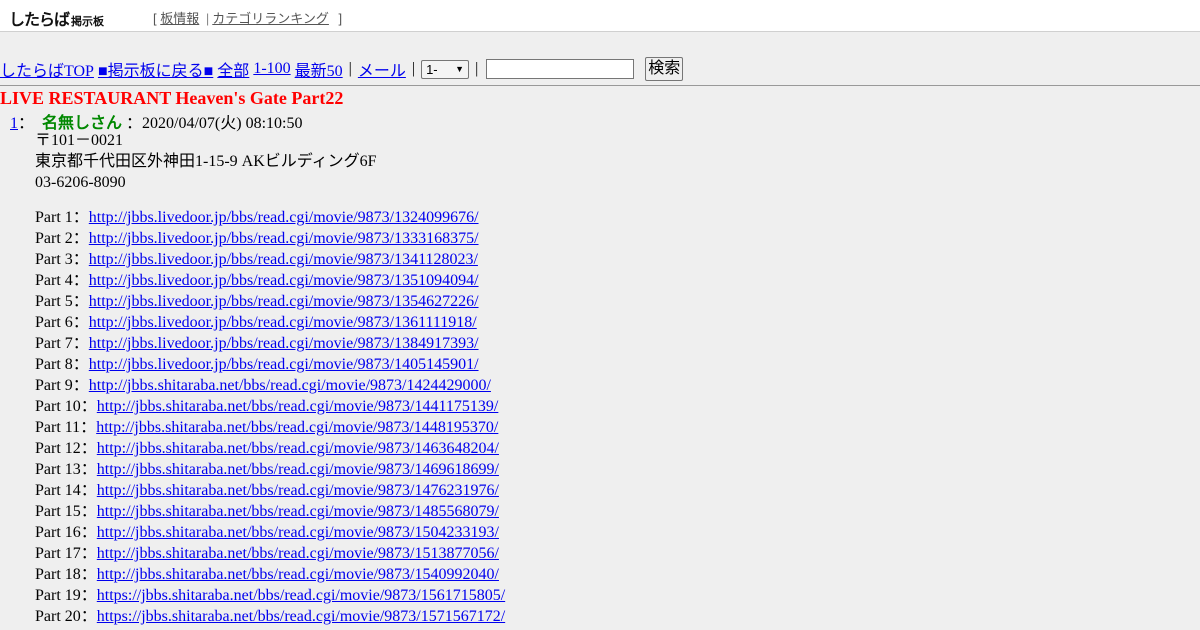 The height and width of the screenshot is (630, 1200). Describe the element at coordinates (66, 574) in the screenshot. I see `part-label: Part 18：` at that location.